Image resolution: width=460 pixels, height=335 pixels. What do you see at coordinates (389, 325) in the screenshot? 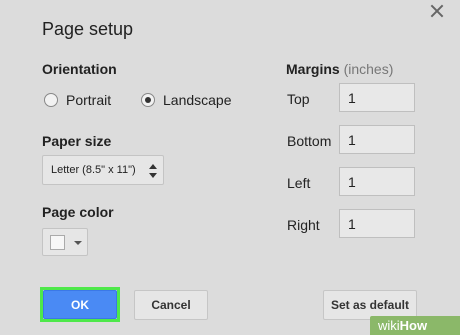
I see `watermark-wiki: wiki` at bounding box center [389, 325].